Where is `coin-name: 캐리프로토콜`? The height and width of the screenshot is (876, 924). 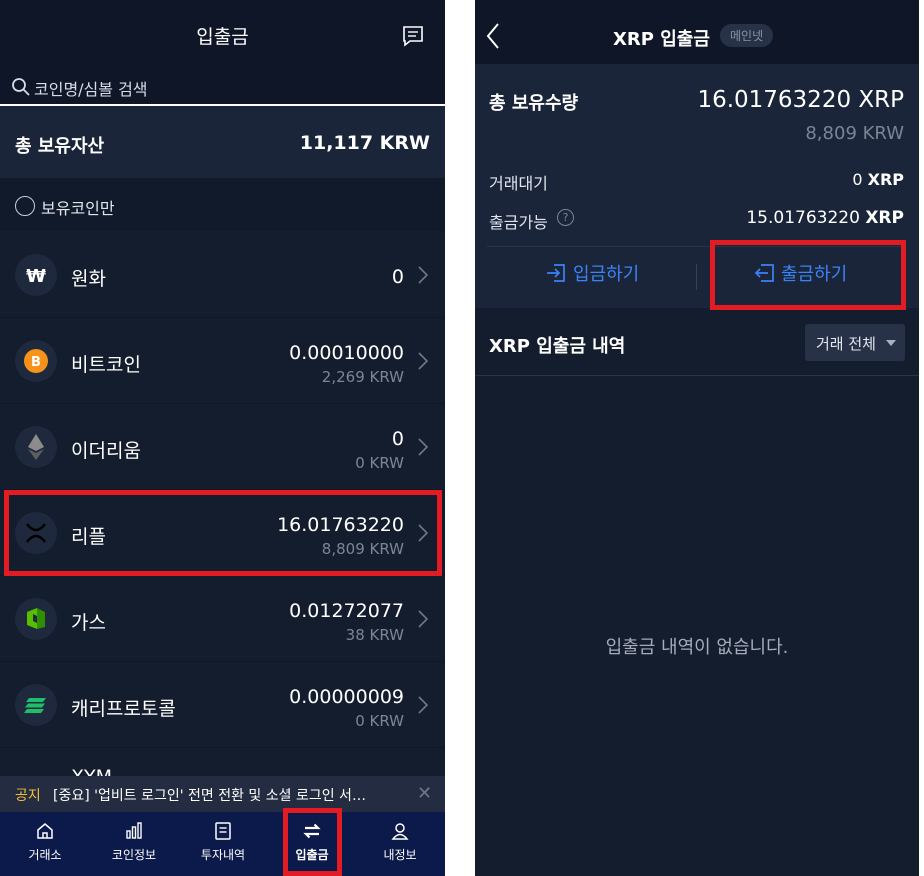 coin-name: 캐리프로토콜 is located at coordinates (123, 709).